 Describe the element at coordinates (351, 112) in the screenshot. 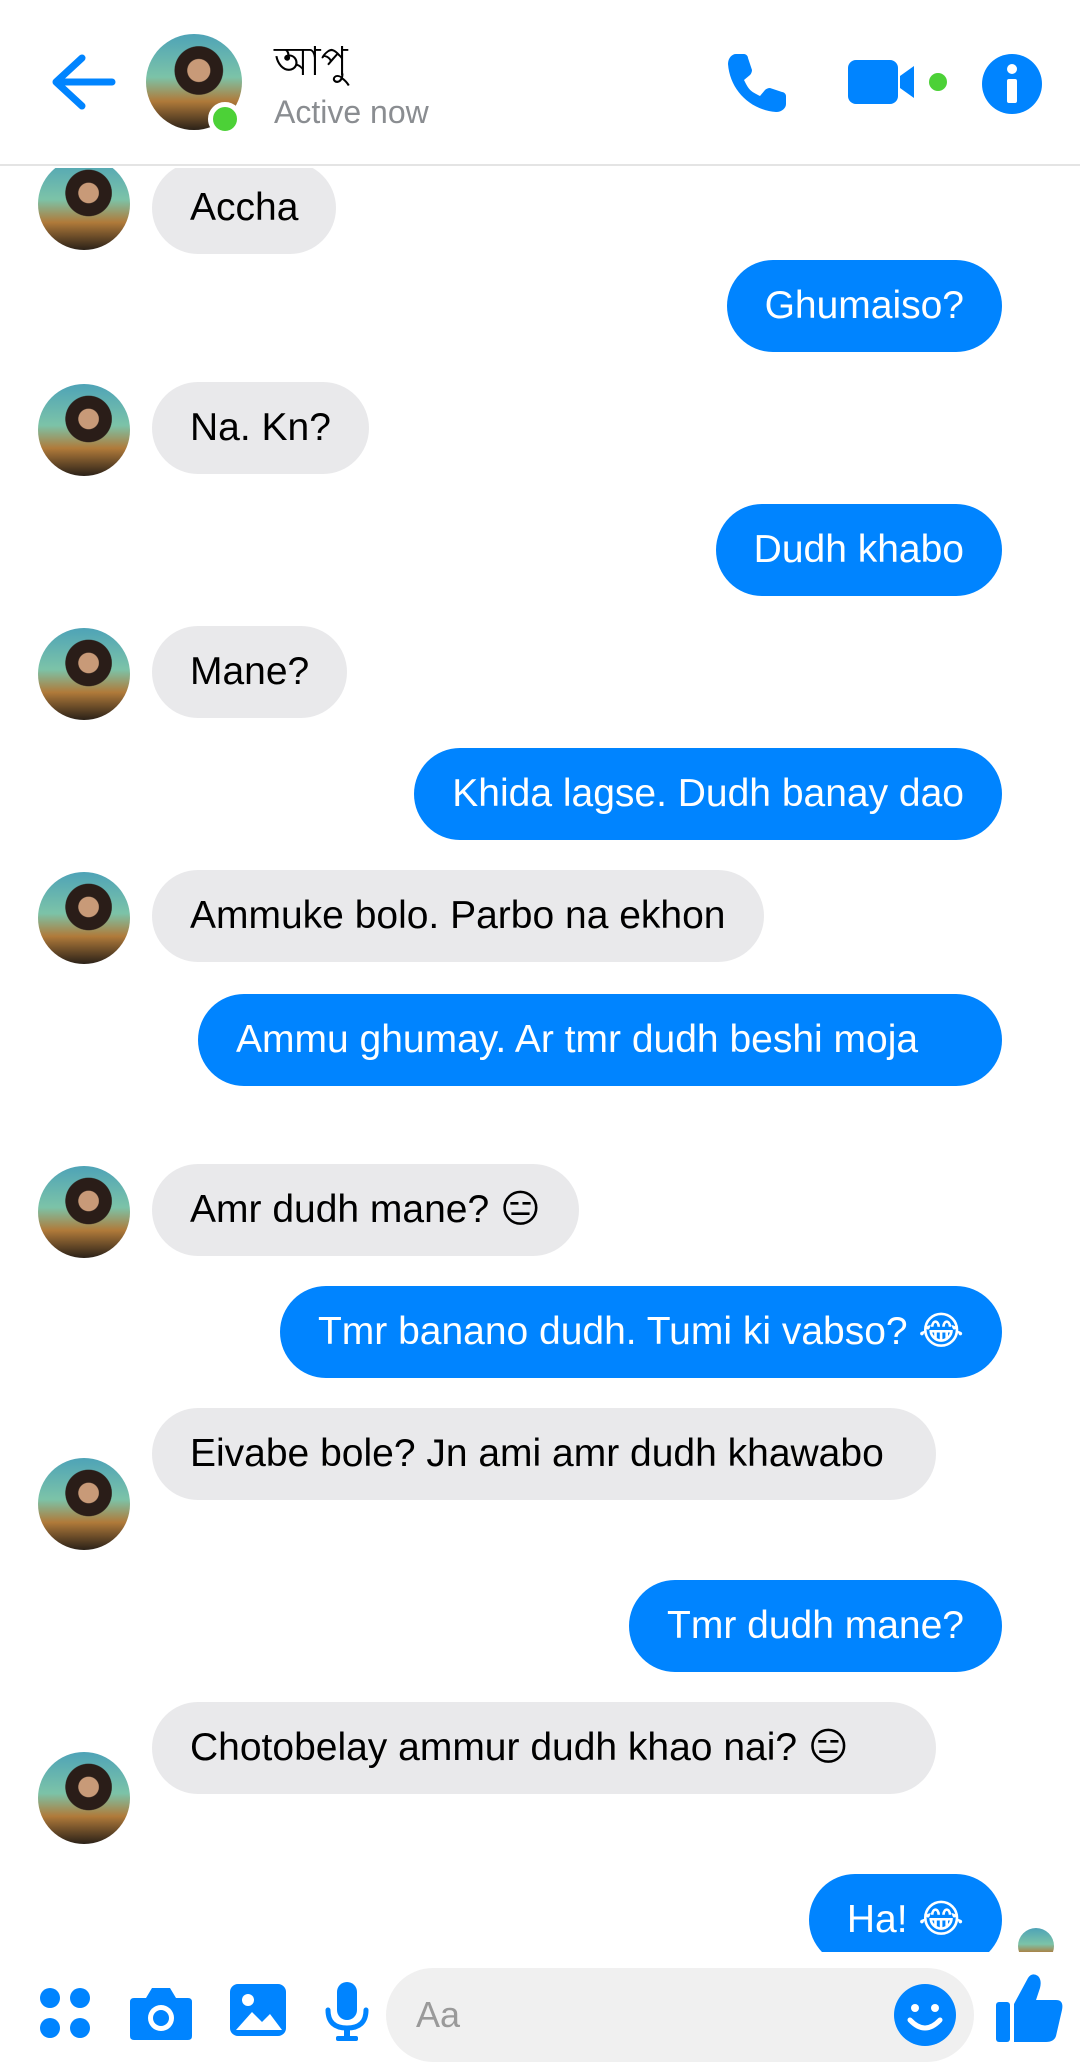

I see `active-status: Active now` at that location.